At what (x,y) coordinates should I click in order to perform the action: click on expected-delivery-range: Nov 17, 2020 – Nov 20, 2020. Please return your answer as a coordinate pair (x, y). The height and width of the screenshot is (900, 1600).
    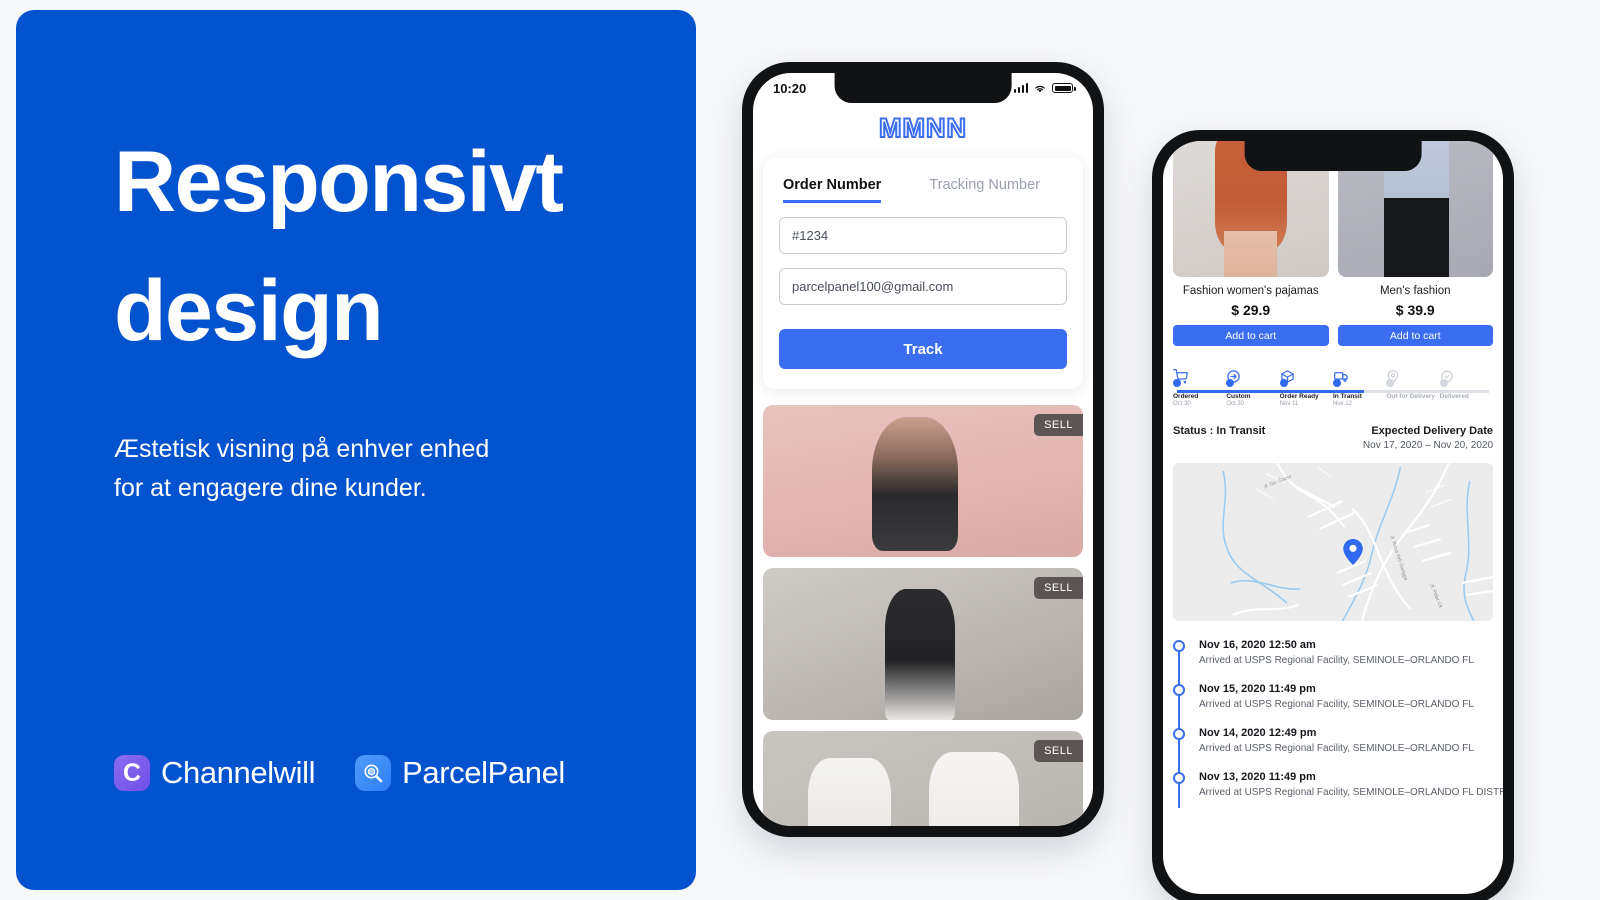
    Looking at the image, I should click on (1427, 446).